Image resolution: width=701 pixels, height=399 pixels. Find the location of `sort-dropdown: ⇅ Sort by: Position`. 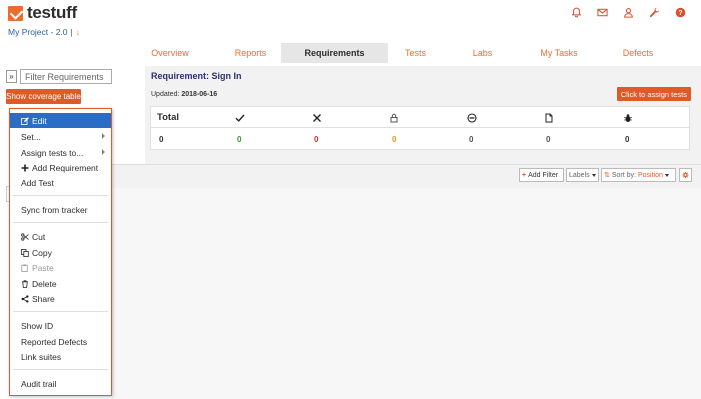

sort-dropdown: ⇅ Sort by: Position is located at coordinates (638, 175).